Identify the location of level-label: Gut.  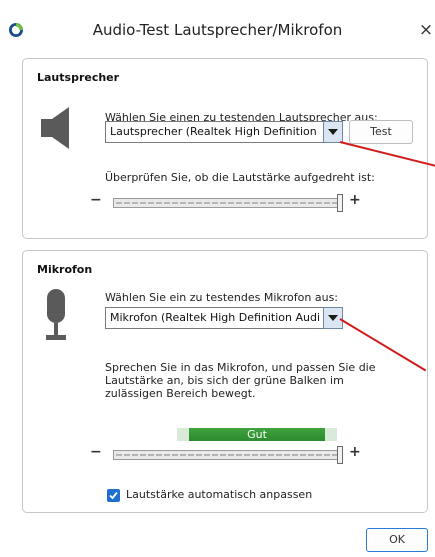
(257, 434).